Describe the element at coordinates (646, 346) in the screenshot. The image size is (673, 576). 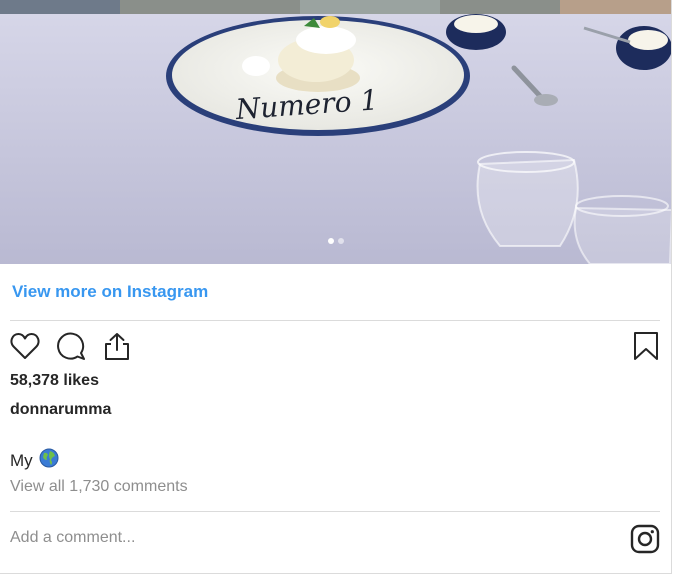
I see `bookmark-icon` at that location.